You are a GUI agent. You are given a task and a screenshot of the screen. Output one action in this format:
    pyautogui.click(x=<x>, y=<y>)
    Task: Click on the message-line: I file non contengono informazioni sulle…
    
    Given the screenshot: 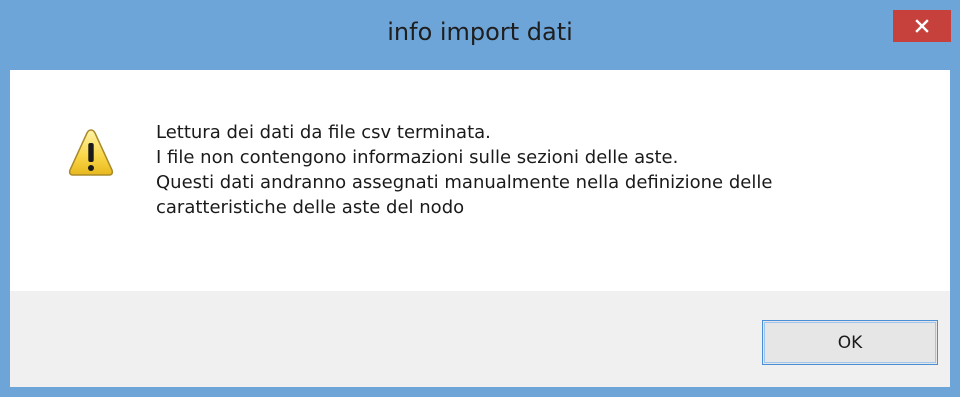 What is the action you would take?
    pyautogui.click(x=417, y=157)
    